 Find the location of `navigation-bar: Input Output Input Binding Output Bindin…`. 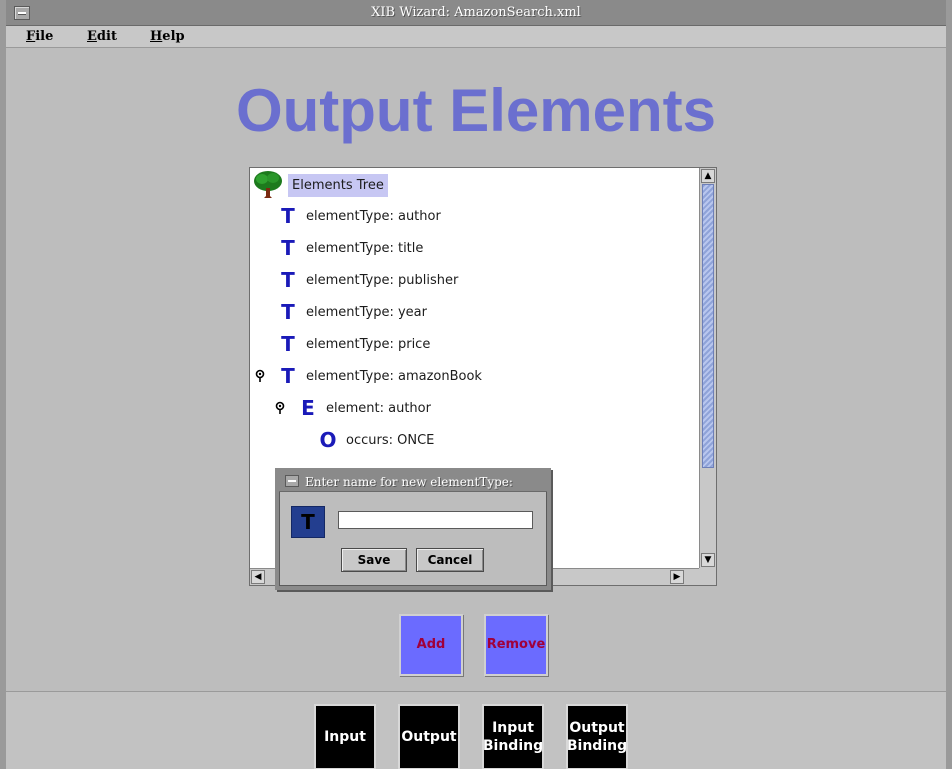

navigation-bar: Input Output Input Binding Output Bindin… is located at coordinates (476, 730).